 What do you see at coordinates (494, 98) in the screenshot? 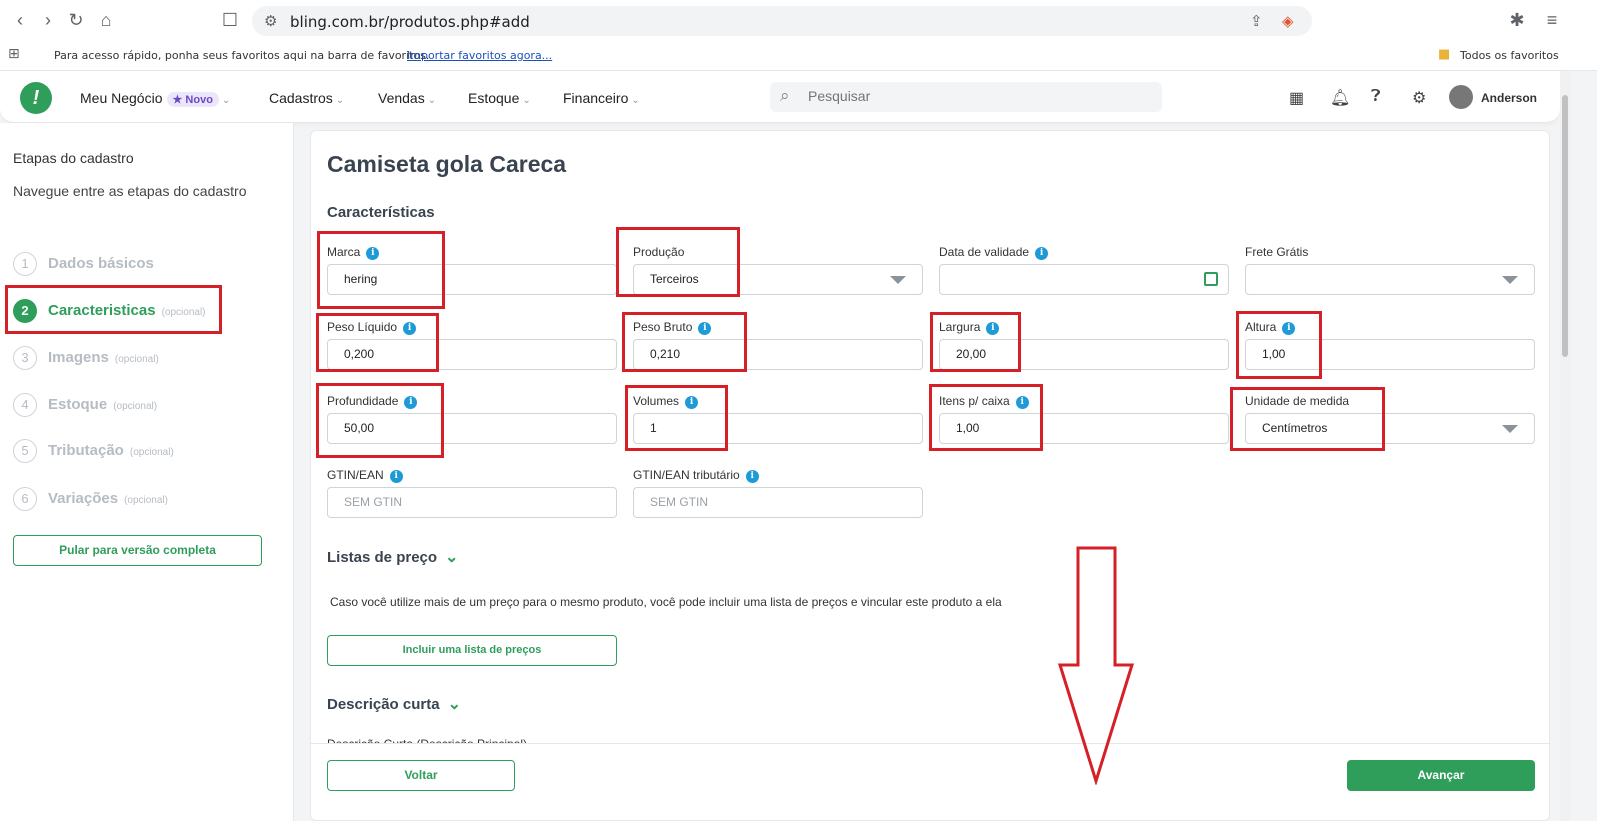
I see `menu-estoque-label: Estoque` at bounding box center [494, 98].